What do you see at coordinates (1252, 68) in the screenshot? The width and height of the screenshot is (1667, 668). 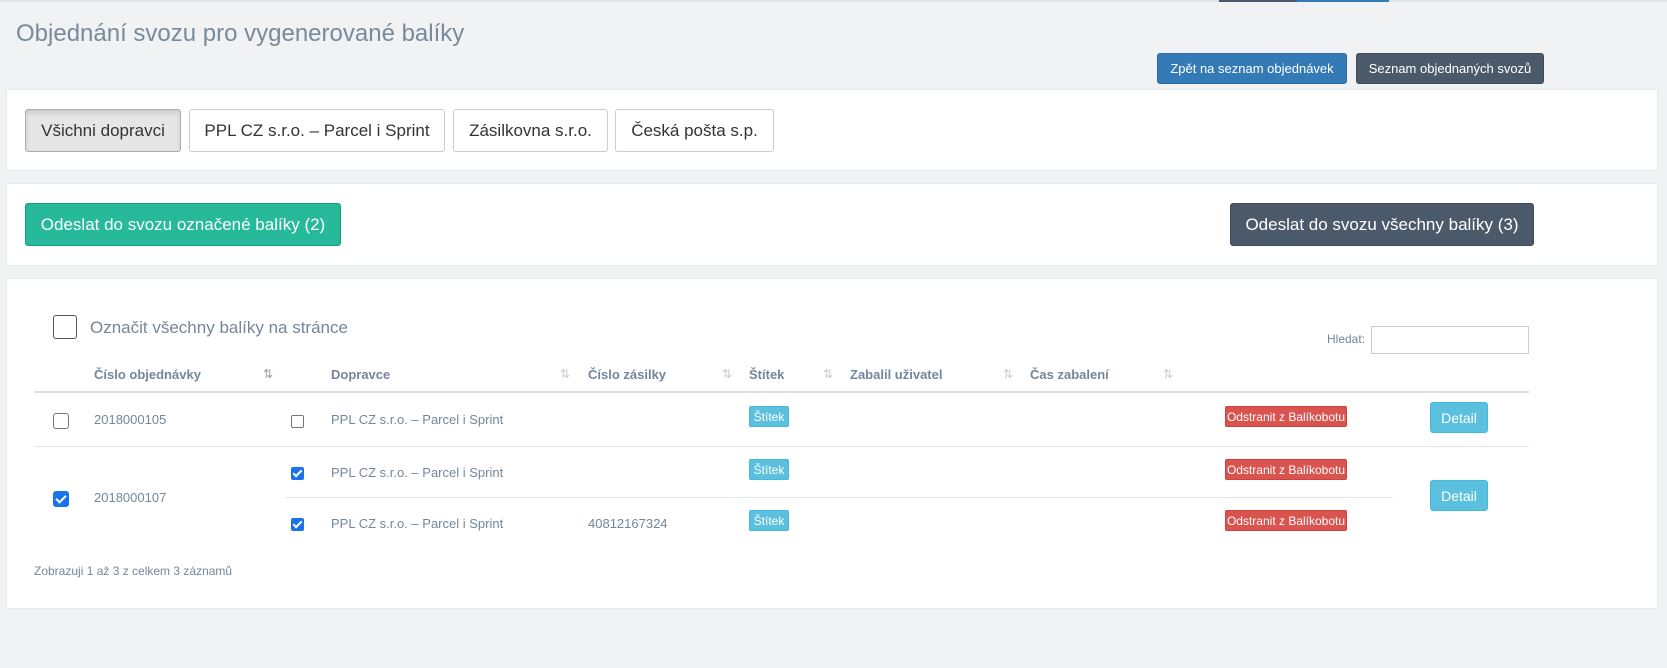 I see `back-to-orders-button: Zpět na seznam objednávek` at bounding box center [1252, 68].